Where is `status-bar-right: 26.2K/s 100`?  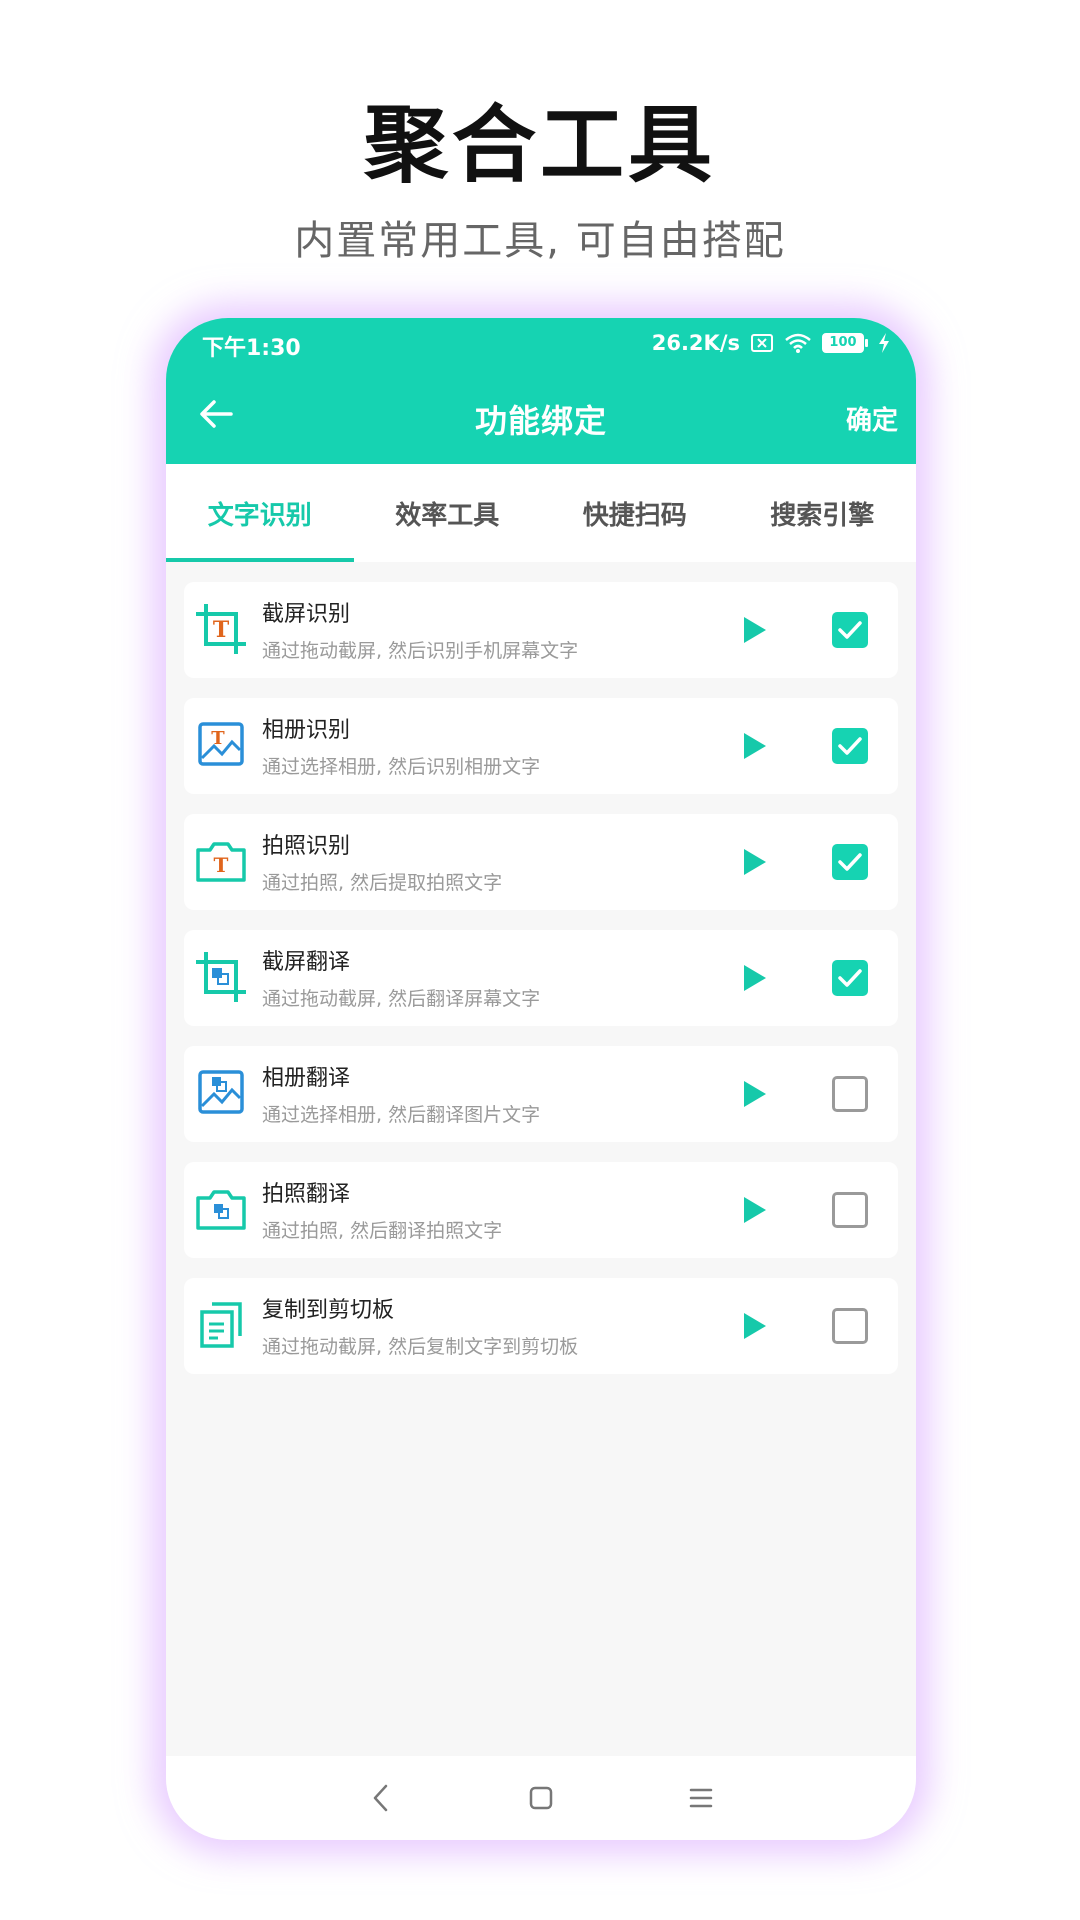 status-bar-right: 26.2K/s 100 is located at coordinates (771, 343).